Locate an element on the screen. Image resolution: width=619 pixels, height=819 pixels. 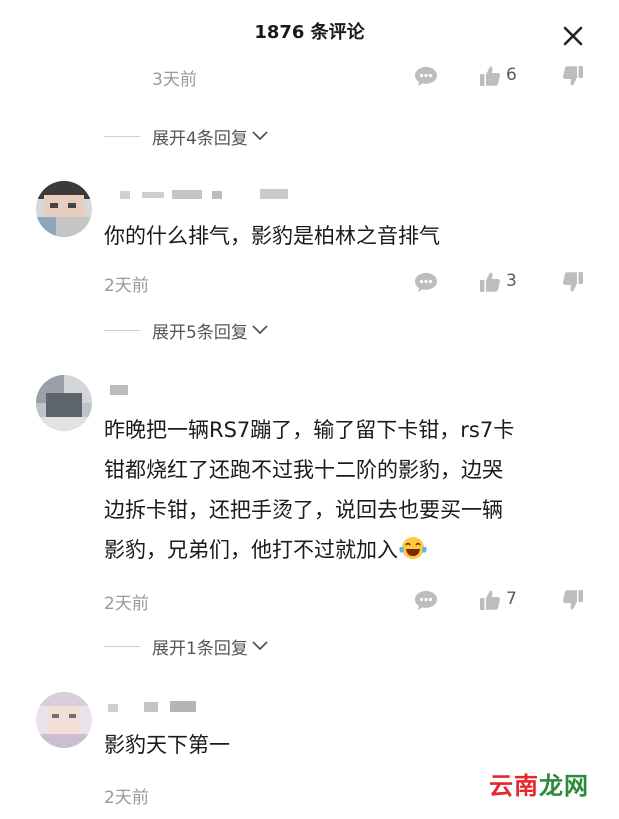
expand-replies-label: 展开1条回复 is located at coordinates (200, 648).